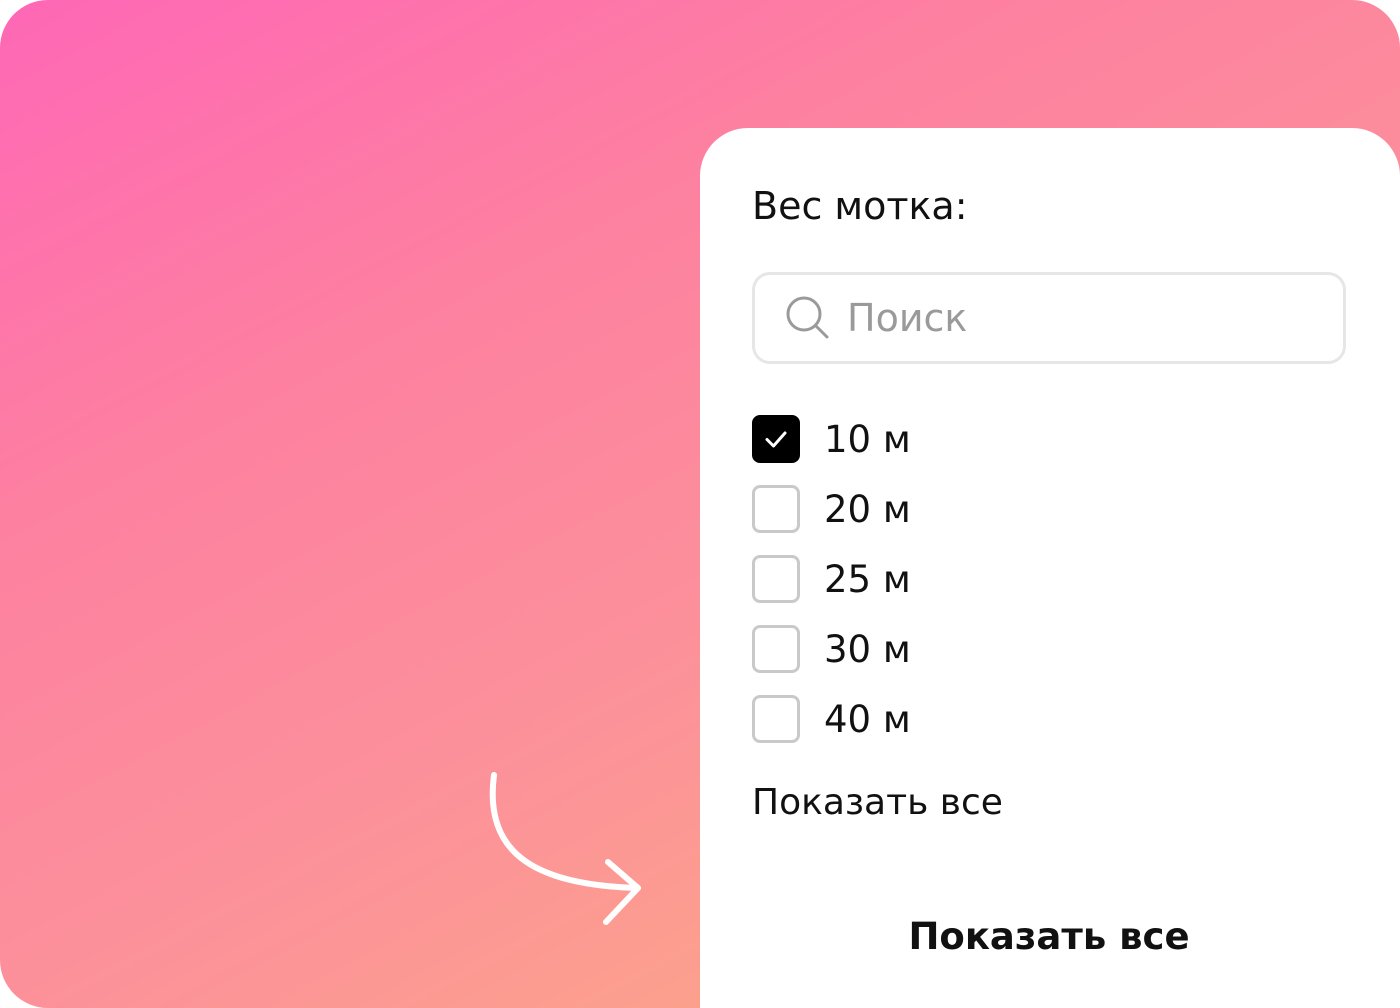 Image resolution: width=1400 pixels, height=1008 pixels. Describe the element at coordinates (877, 802) in the screenshot. I see `show-all-link: Показать все` at that location.